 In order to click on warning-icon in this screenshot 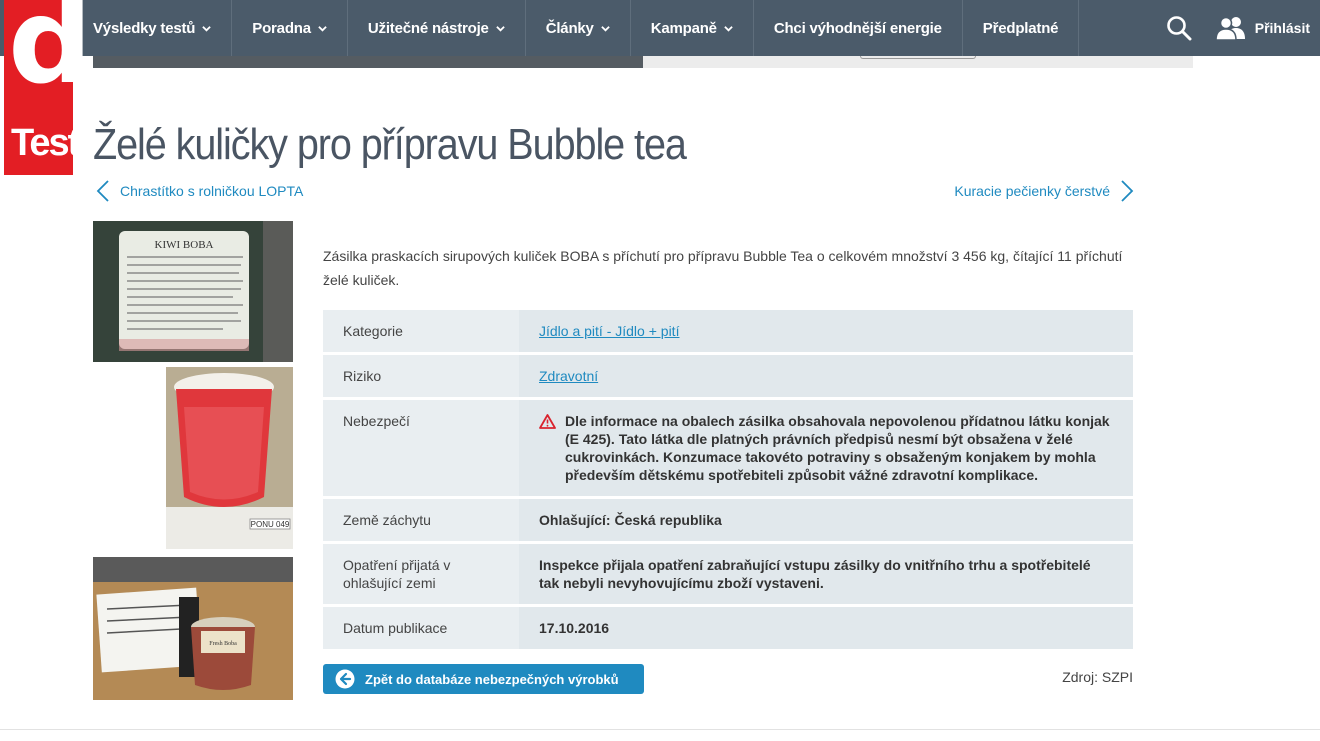, I will do `click(547, 421)`.